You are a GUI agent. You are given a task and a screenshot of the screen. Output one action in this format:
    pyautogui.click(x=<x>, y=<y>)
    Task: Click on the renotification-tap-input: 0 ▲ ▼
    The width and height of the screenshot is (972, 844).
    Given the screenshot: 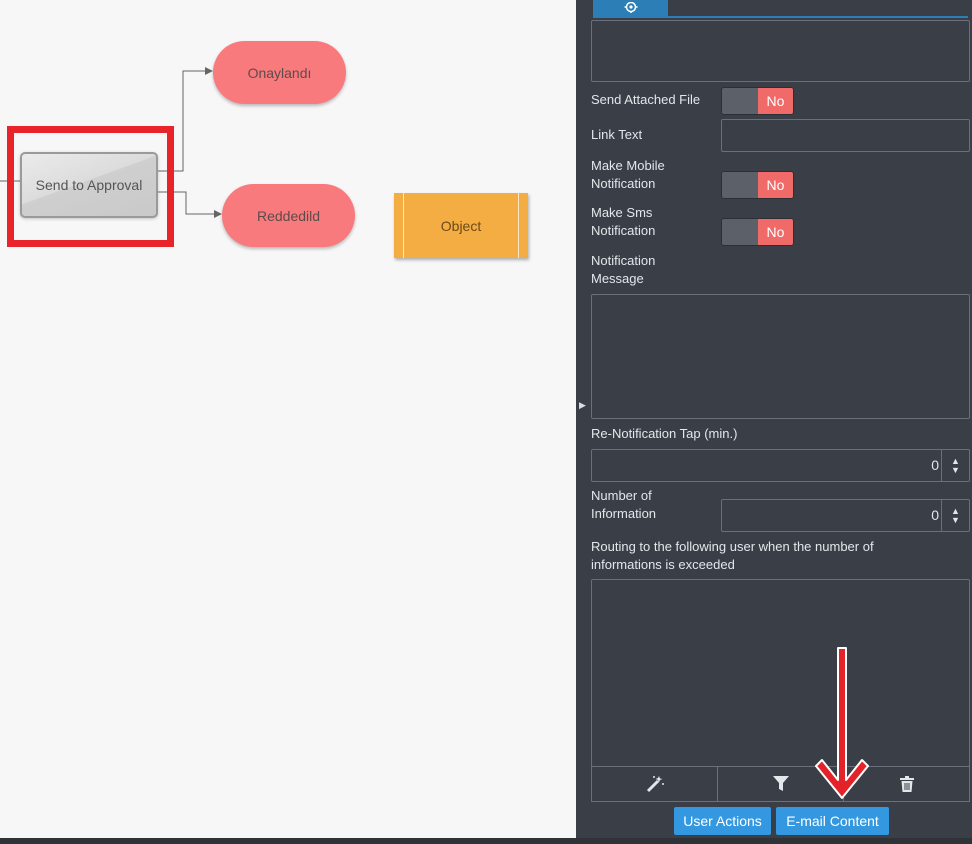 What is the action you would take?
    pyautogui.click(x=780, y=465)
    